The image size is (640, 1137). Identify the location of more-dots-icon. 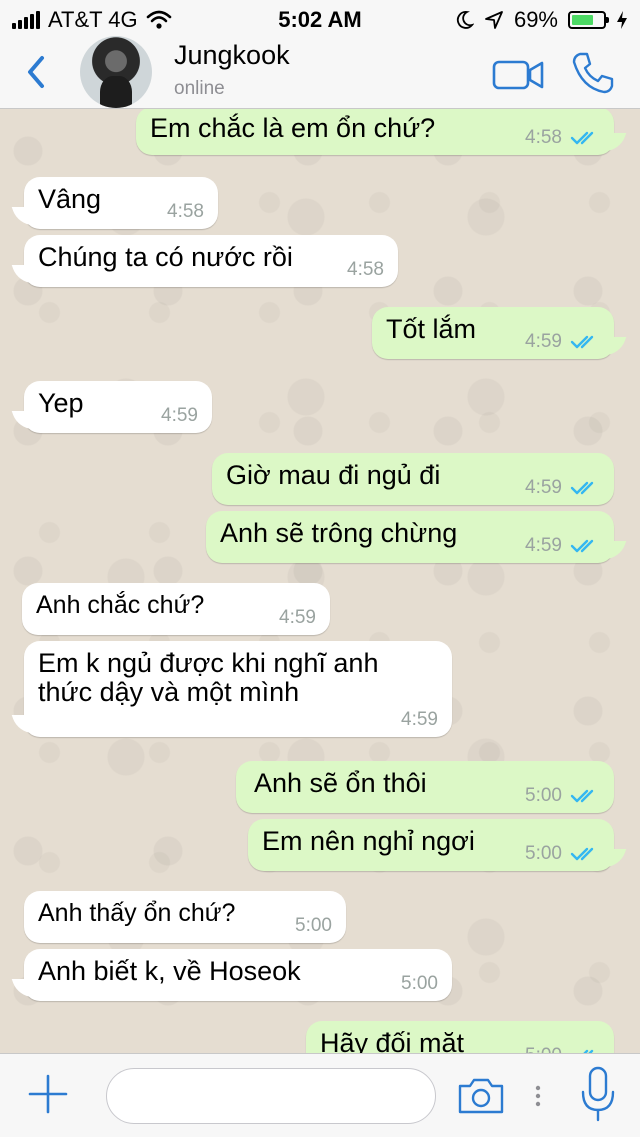
(538, 1096).